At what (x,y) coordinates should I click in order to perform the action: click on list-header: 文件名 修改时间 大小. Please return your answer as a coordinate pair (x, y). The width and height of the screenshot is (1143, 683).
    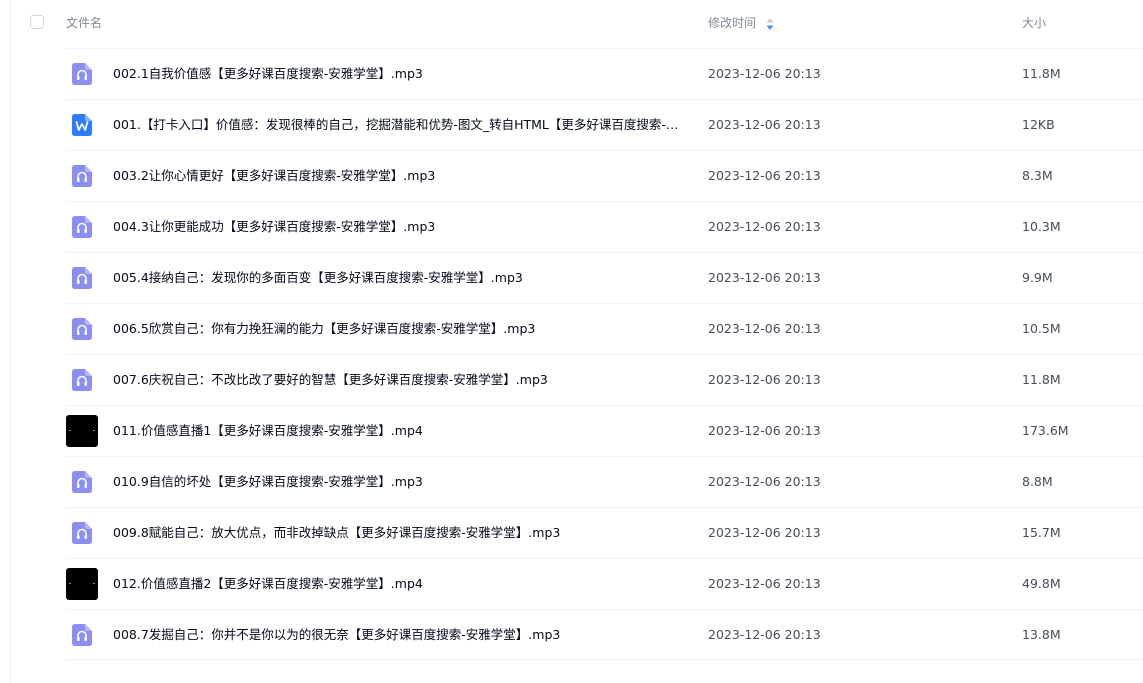
    Looking at the image, I should click on (571, 24).